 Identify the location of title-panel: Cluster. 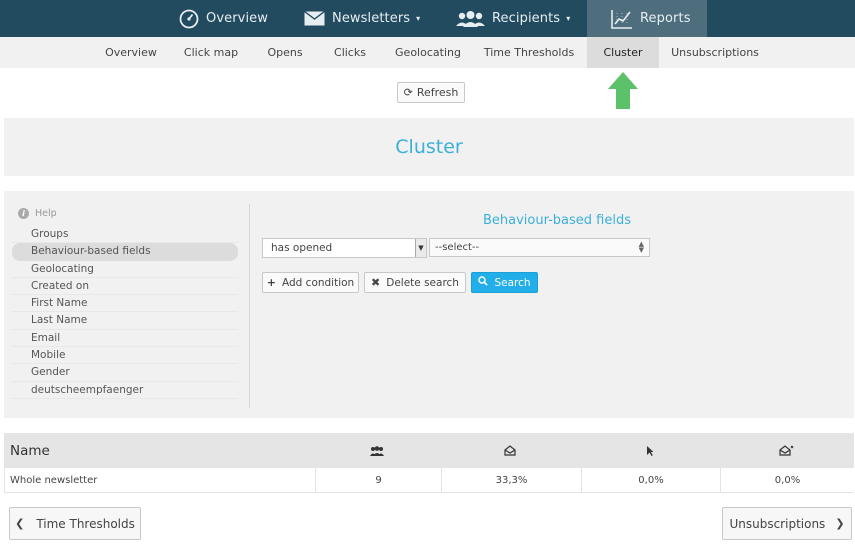
(429, 147).